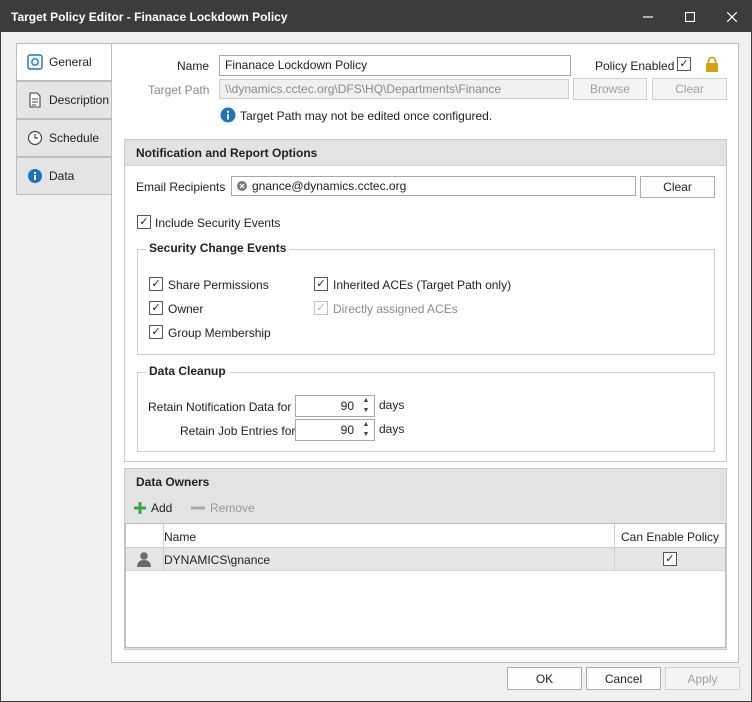 The image size is (752, 702). Describe the element at coordinates (422, 285) in the screenshot. I see `inherited-aces-label: Inherited ACEs (Target Path only)` at that location.